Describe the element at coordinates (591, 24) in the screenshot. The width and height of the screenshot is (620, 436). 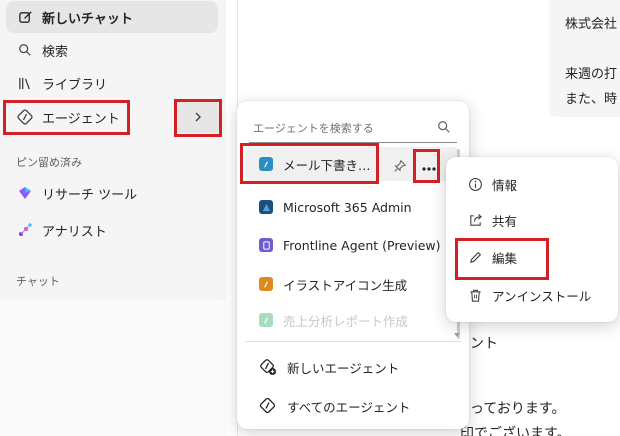
I see `bubble-line: 株式会社` at that location.